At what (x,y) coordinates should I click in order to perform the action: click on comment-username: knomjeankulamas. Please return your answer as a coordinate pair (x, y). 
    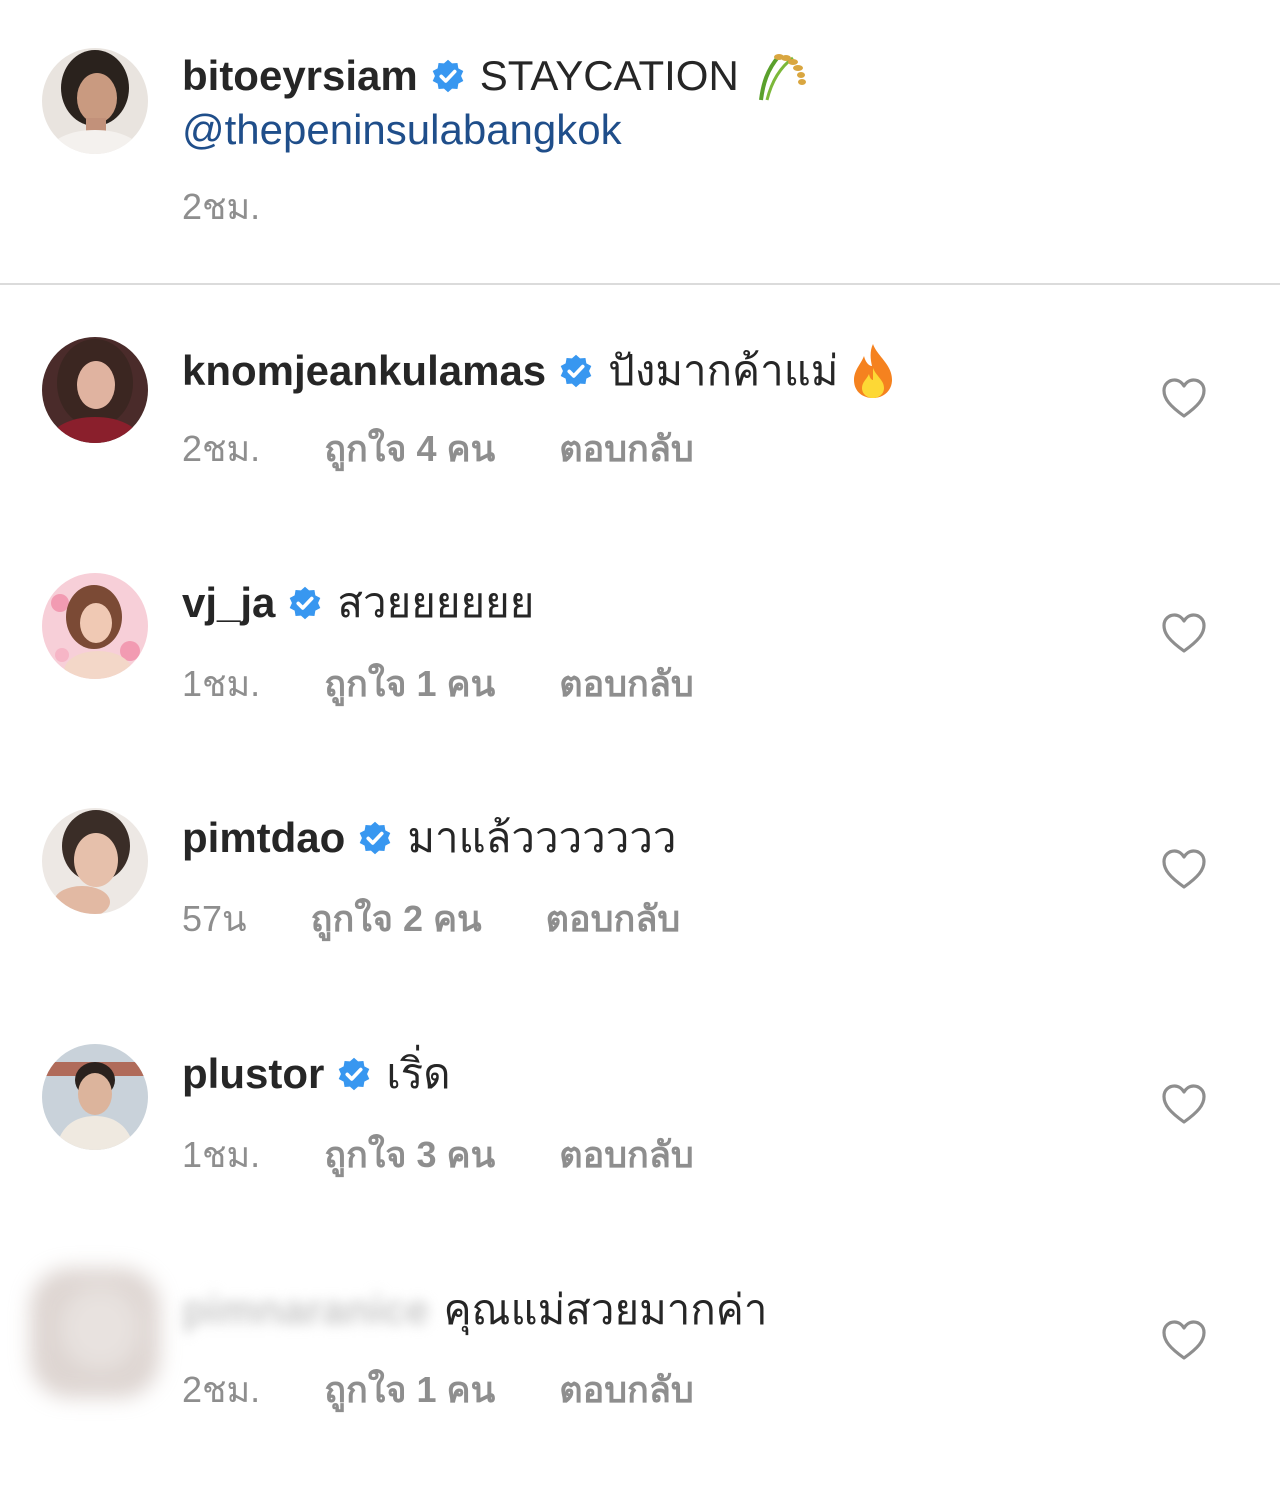
    Looking at the image, I should click on (364, 371).